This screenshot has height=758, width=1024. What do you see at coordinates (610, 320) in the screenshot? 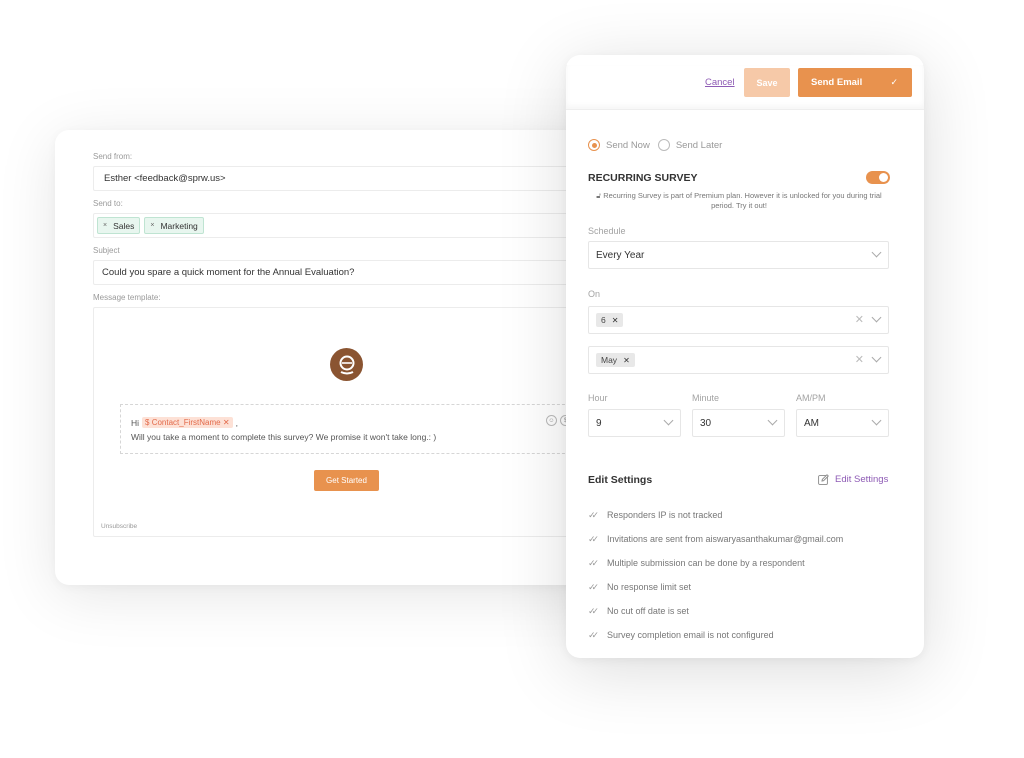
I see `day-tag: 6 ✕` at bounding box center [610, 320].